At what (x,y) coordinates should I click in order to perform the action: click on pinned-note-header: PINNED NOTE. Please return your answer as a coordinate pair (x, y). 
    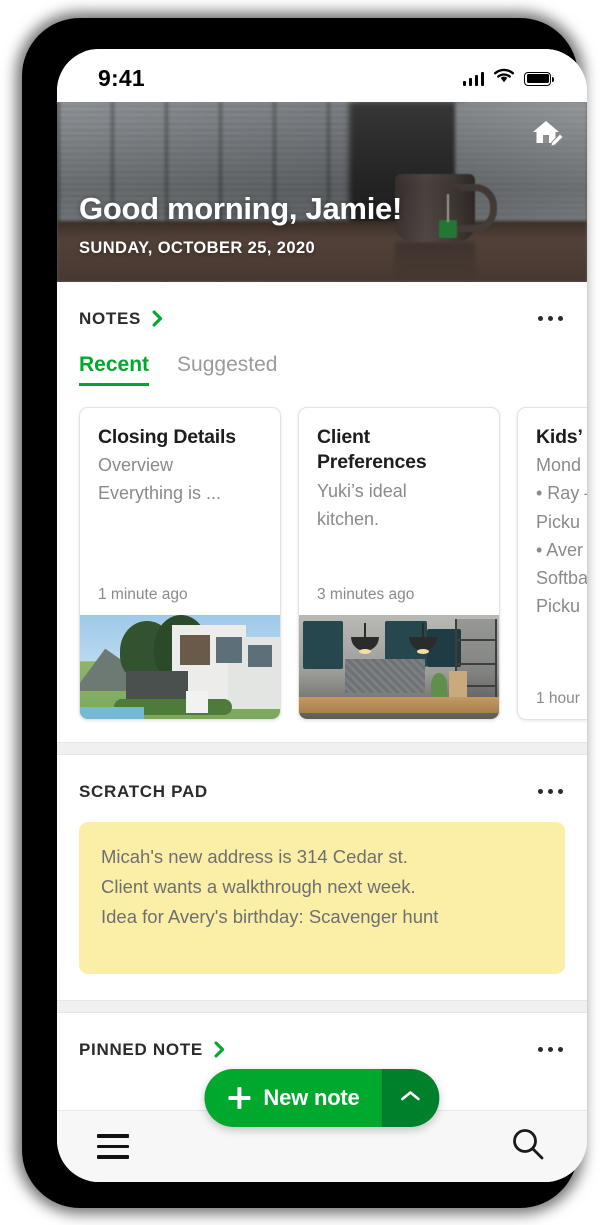
    Looking at the image, I should click on (322, 1036).